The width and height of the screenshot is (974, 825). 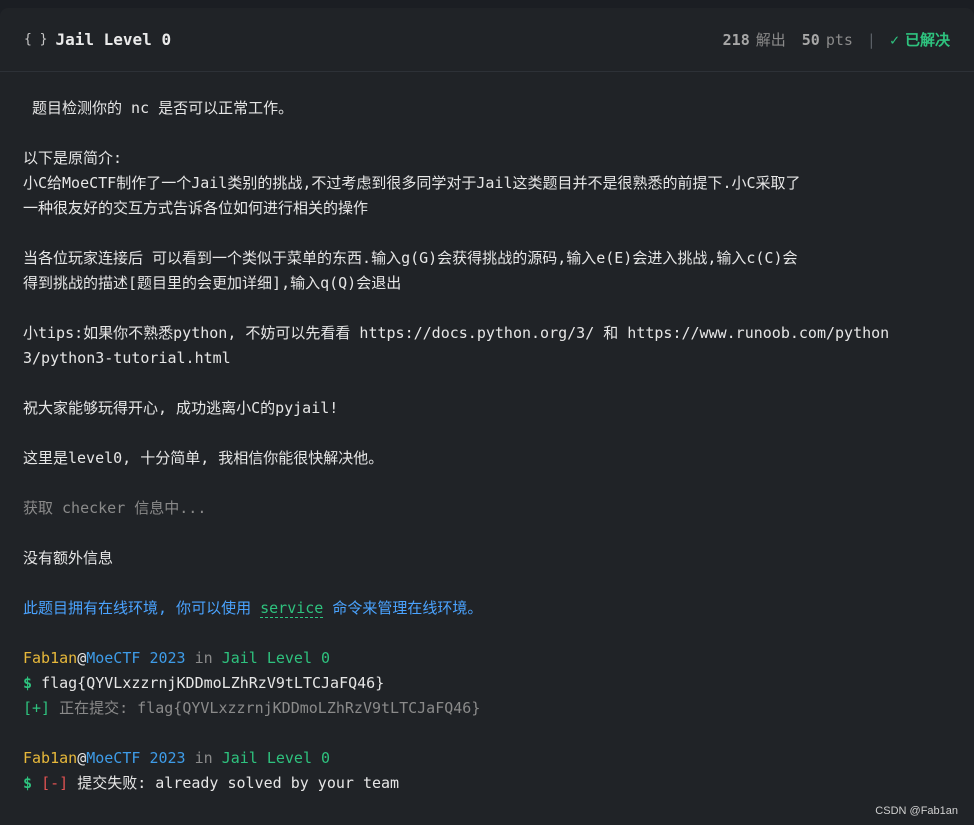 What do you see at coordinates (55, 783) in the screenshot?
I see `terminal-error-tag: [-]` at bounding box center [55, 783].